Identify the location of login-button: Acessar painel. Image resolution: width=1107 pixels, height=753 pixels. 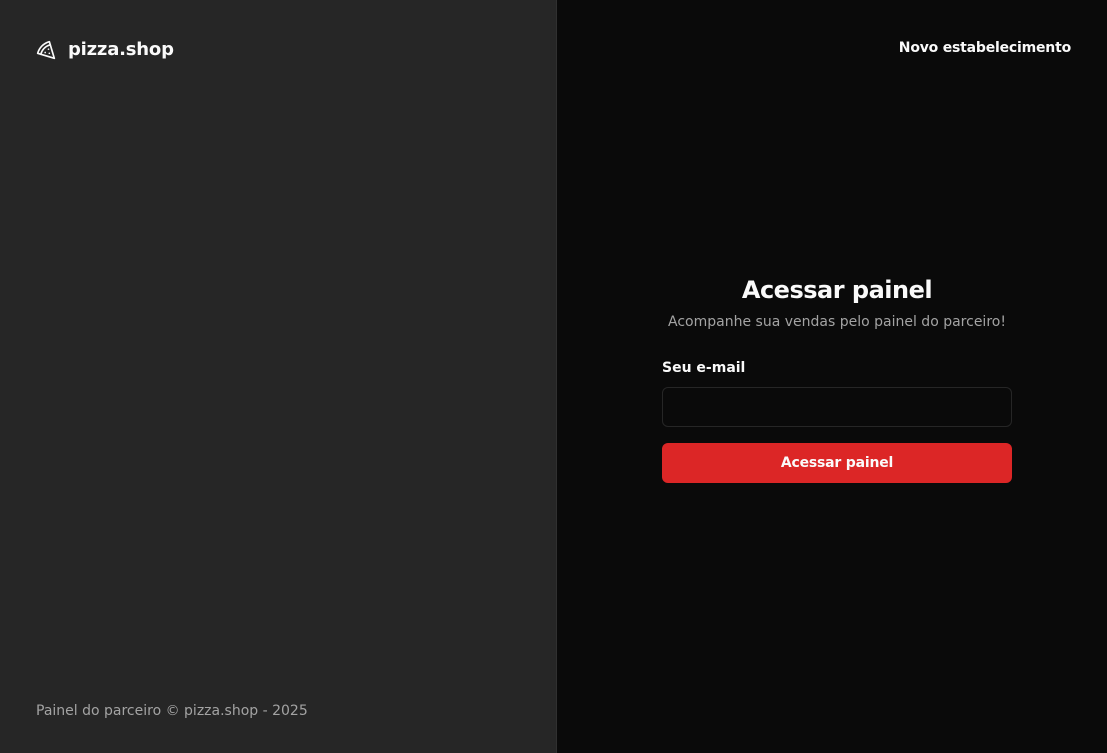
(837, 463).